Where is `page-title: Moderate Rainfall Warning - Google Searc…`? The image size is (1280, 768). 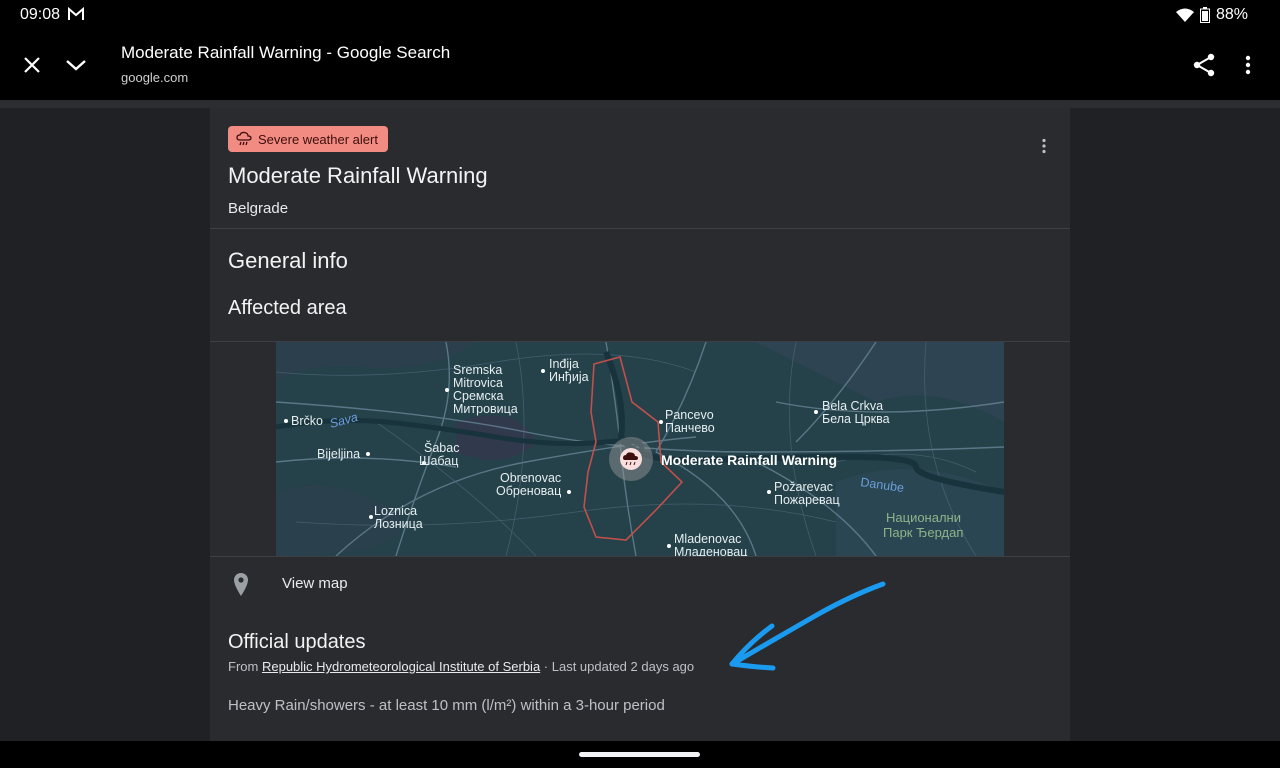 page-title: Moderate Rainfall Warning - Google Searc… is located at coordinates (286, 52).